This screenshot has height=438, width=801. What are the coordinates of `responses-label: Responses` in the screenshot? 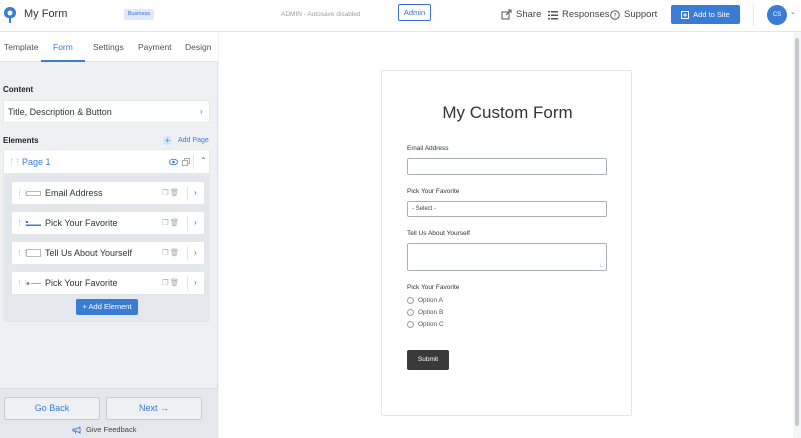 It's located at (586, 14).